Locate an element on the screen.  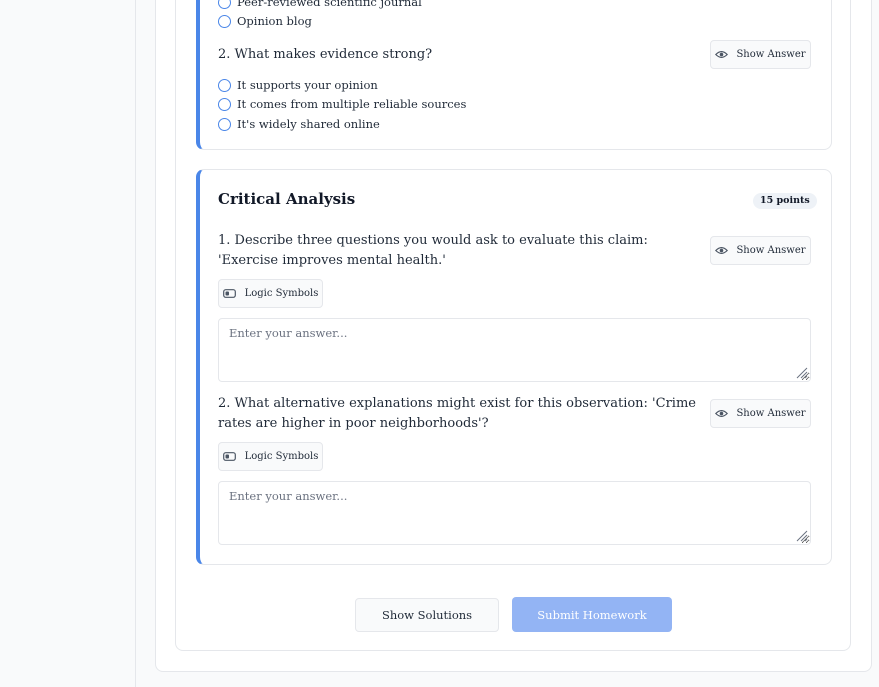
points-badge: 15 points is located at coordinates (785, 201).